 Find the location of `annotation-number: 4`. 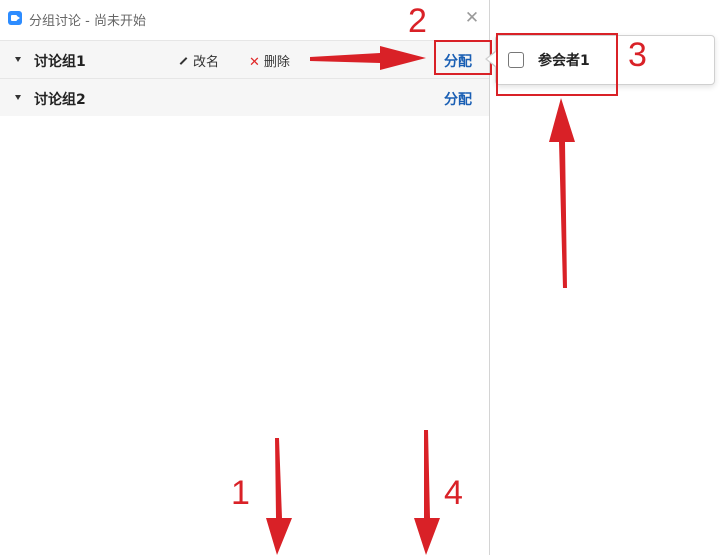

annotation-number: 4 is located at coordinates (453, 493).